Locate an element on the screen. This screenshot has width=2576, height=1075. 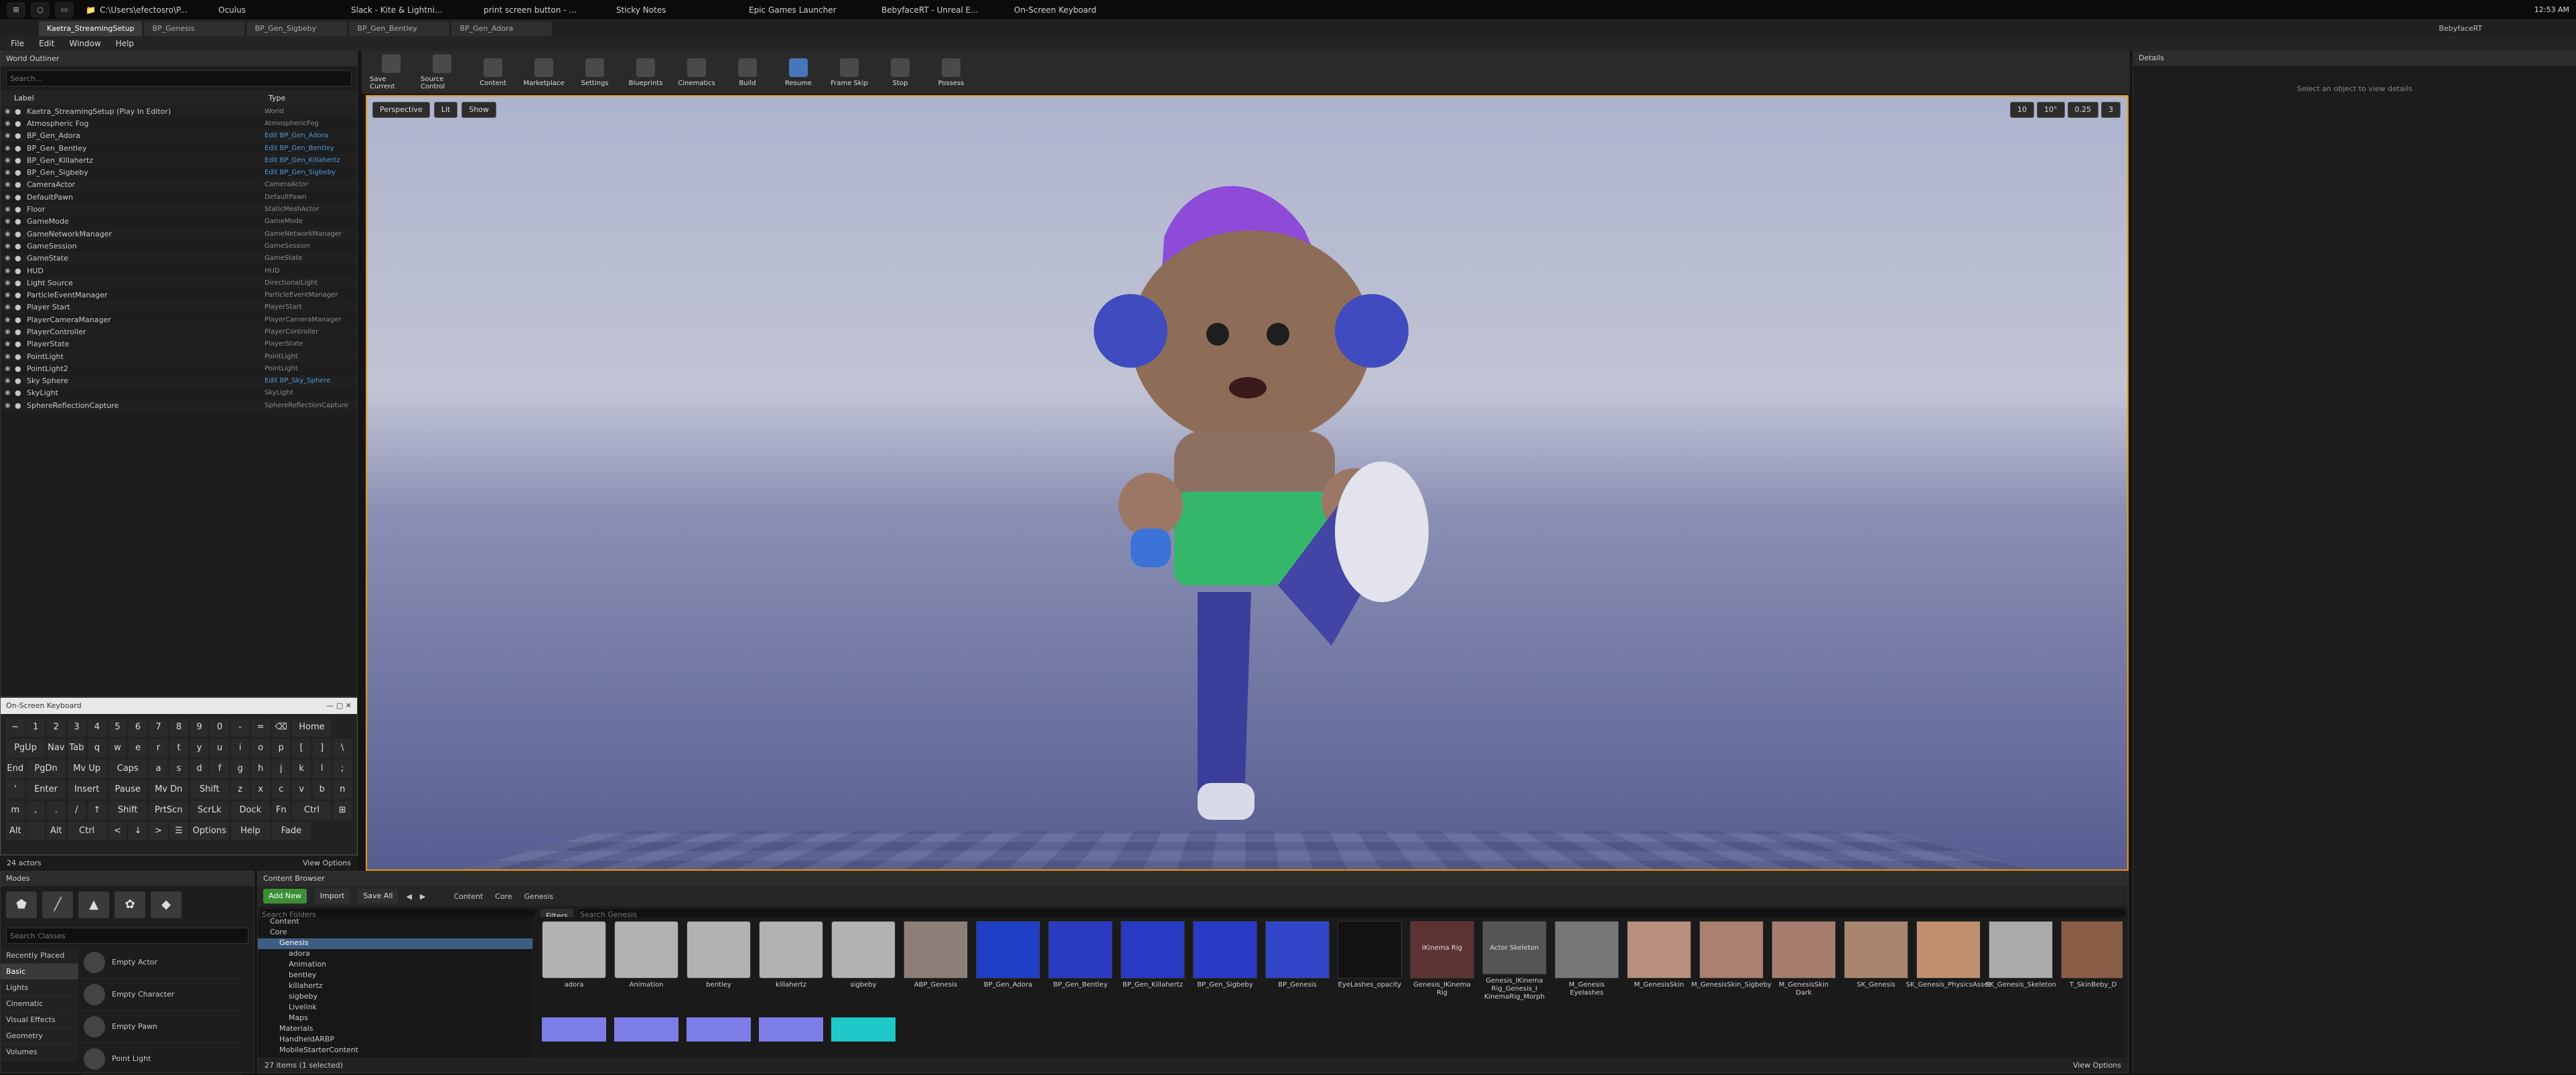
keyboard-key: ↓ is located at coordinates (138, 831).